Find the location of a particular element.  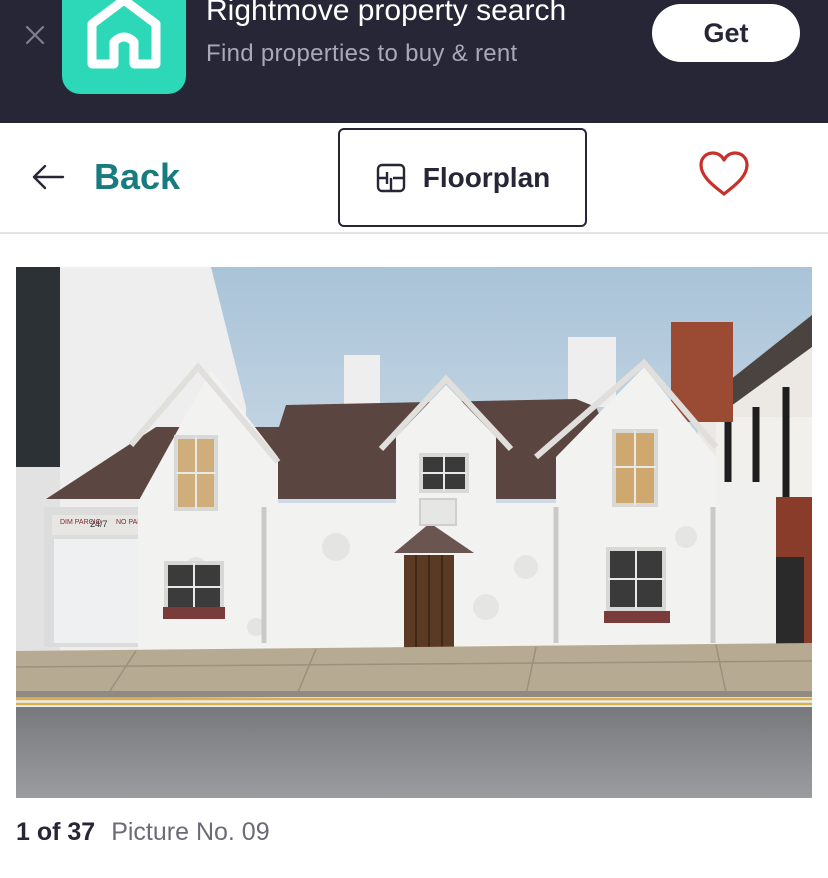

heart-icon is located at coordinates (724, 174).